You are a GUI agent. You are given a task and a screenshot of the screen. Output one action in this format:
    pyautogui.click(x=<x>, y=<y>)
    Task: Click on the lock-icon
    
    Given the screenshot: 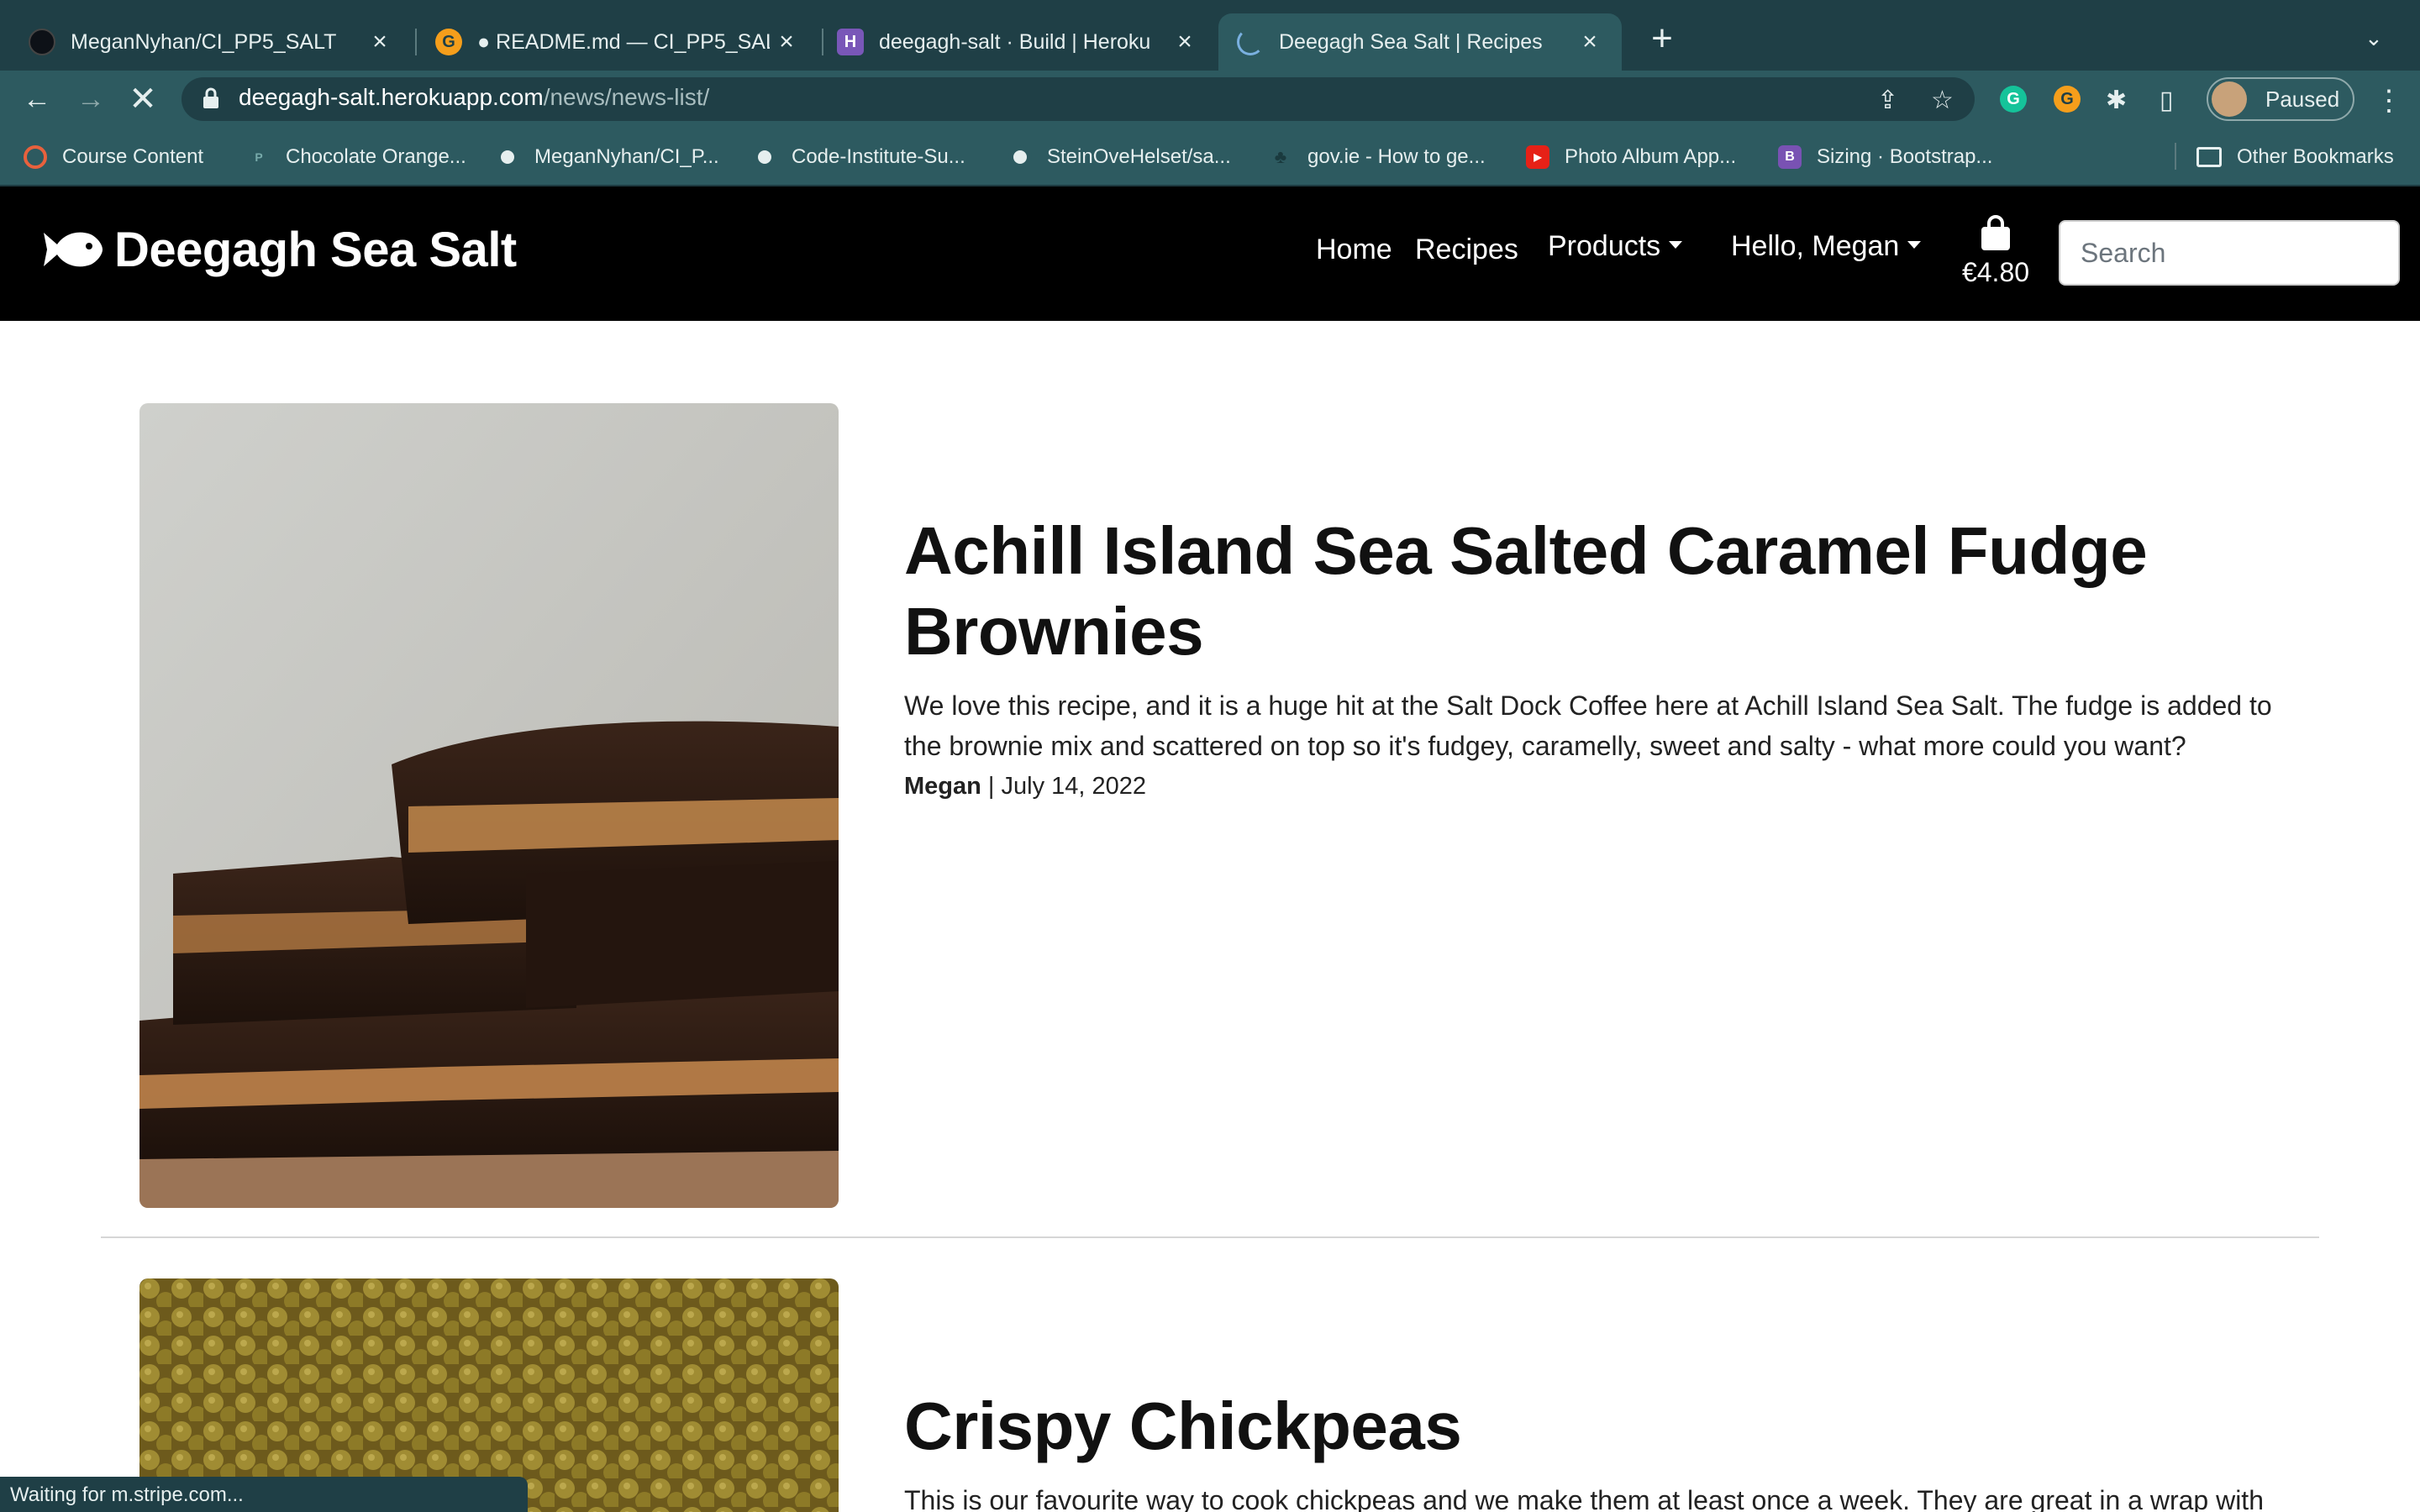 What is the action you would take?
    pyautogui.click(x=211, y=98)
    